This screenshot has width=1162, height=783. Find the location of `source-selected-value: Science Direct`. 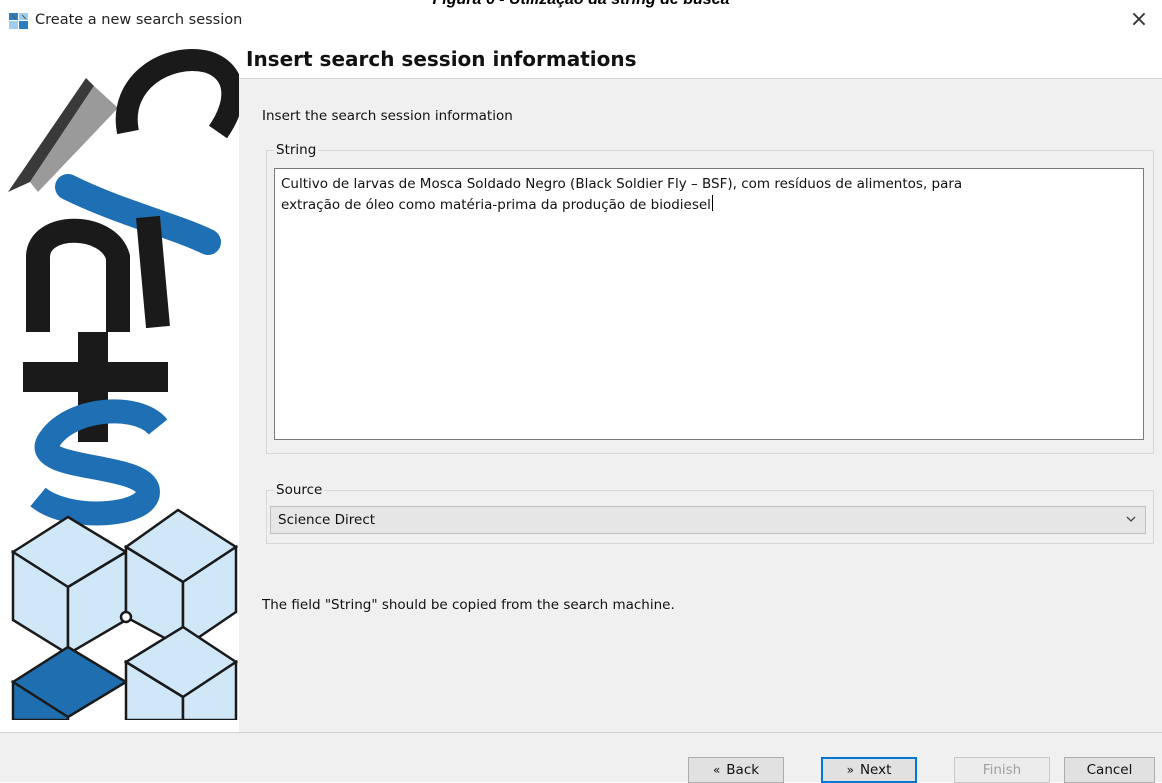

source-selected-value: Science Direct is located at coordinates (327, 520).